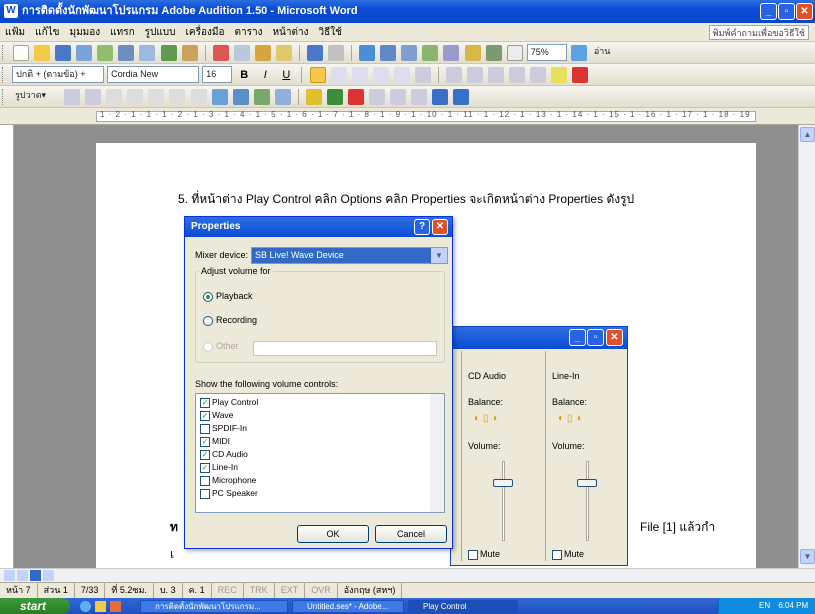 The width and height of the screenshot is (815, 614). I want to click on mixer-device-select: SB Live! Wave Device ▼, so click(349, 255).